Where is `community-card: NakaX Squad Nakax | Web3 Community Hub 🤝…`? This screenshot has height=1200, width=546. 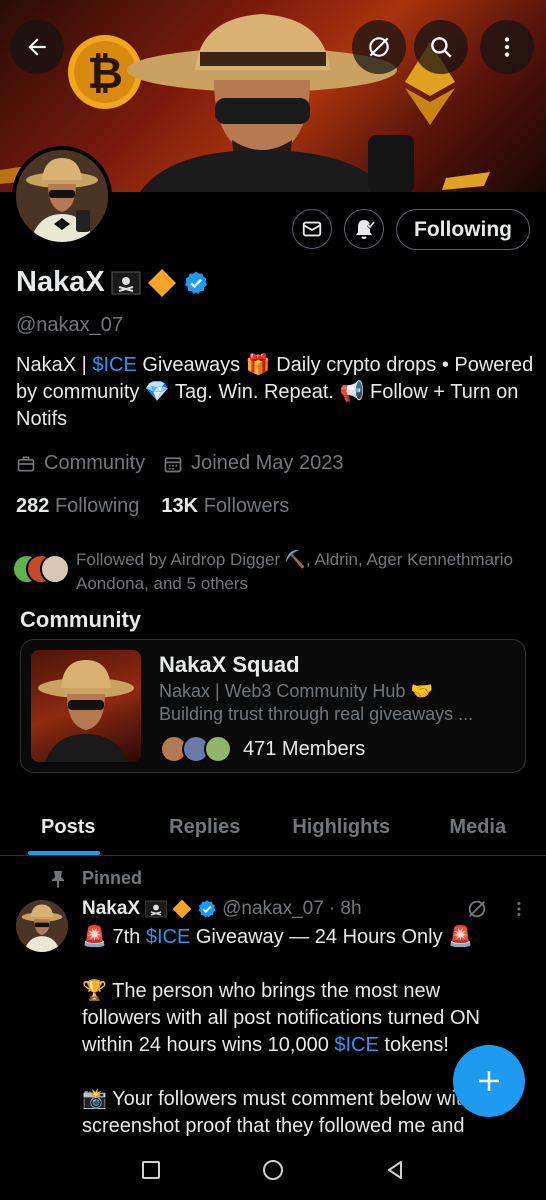
community-card: NakaX Squad Nakax | Web3 Community Hub 🤝… is located at coordinates (273, 706).